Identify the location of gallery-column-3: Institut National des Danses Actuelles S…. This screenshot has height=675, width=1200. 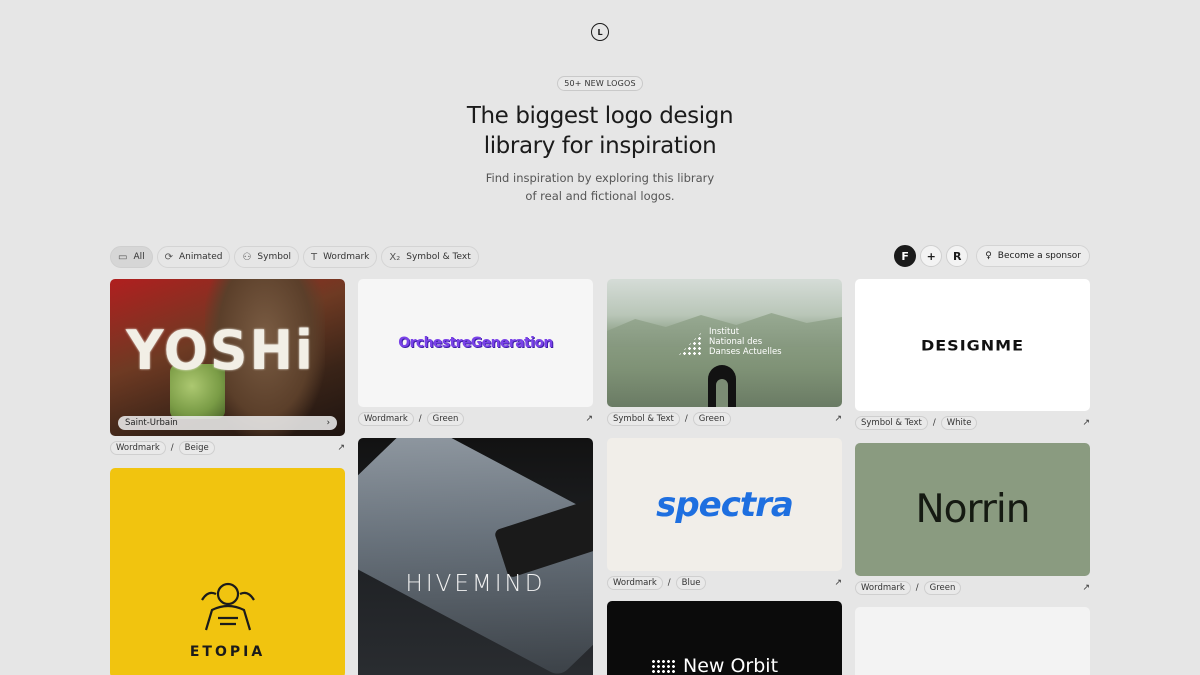
(724, 477).